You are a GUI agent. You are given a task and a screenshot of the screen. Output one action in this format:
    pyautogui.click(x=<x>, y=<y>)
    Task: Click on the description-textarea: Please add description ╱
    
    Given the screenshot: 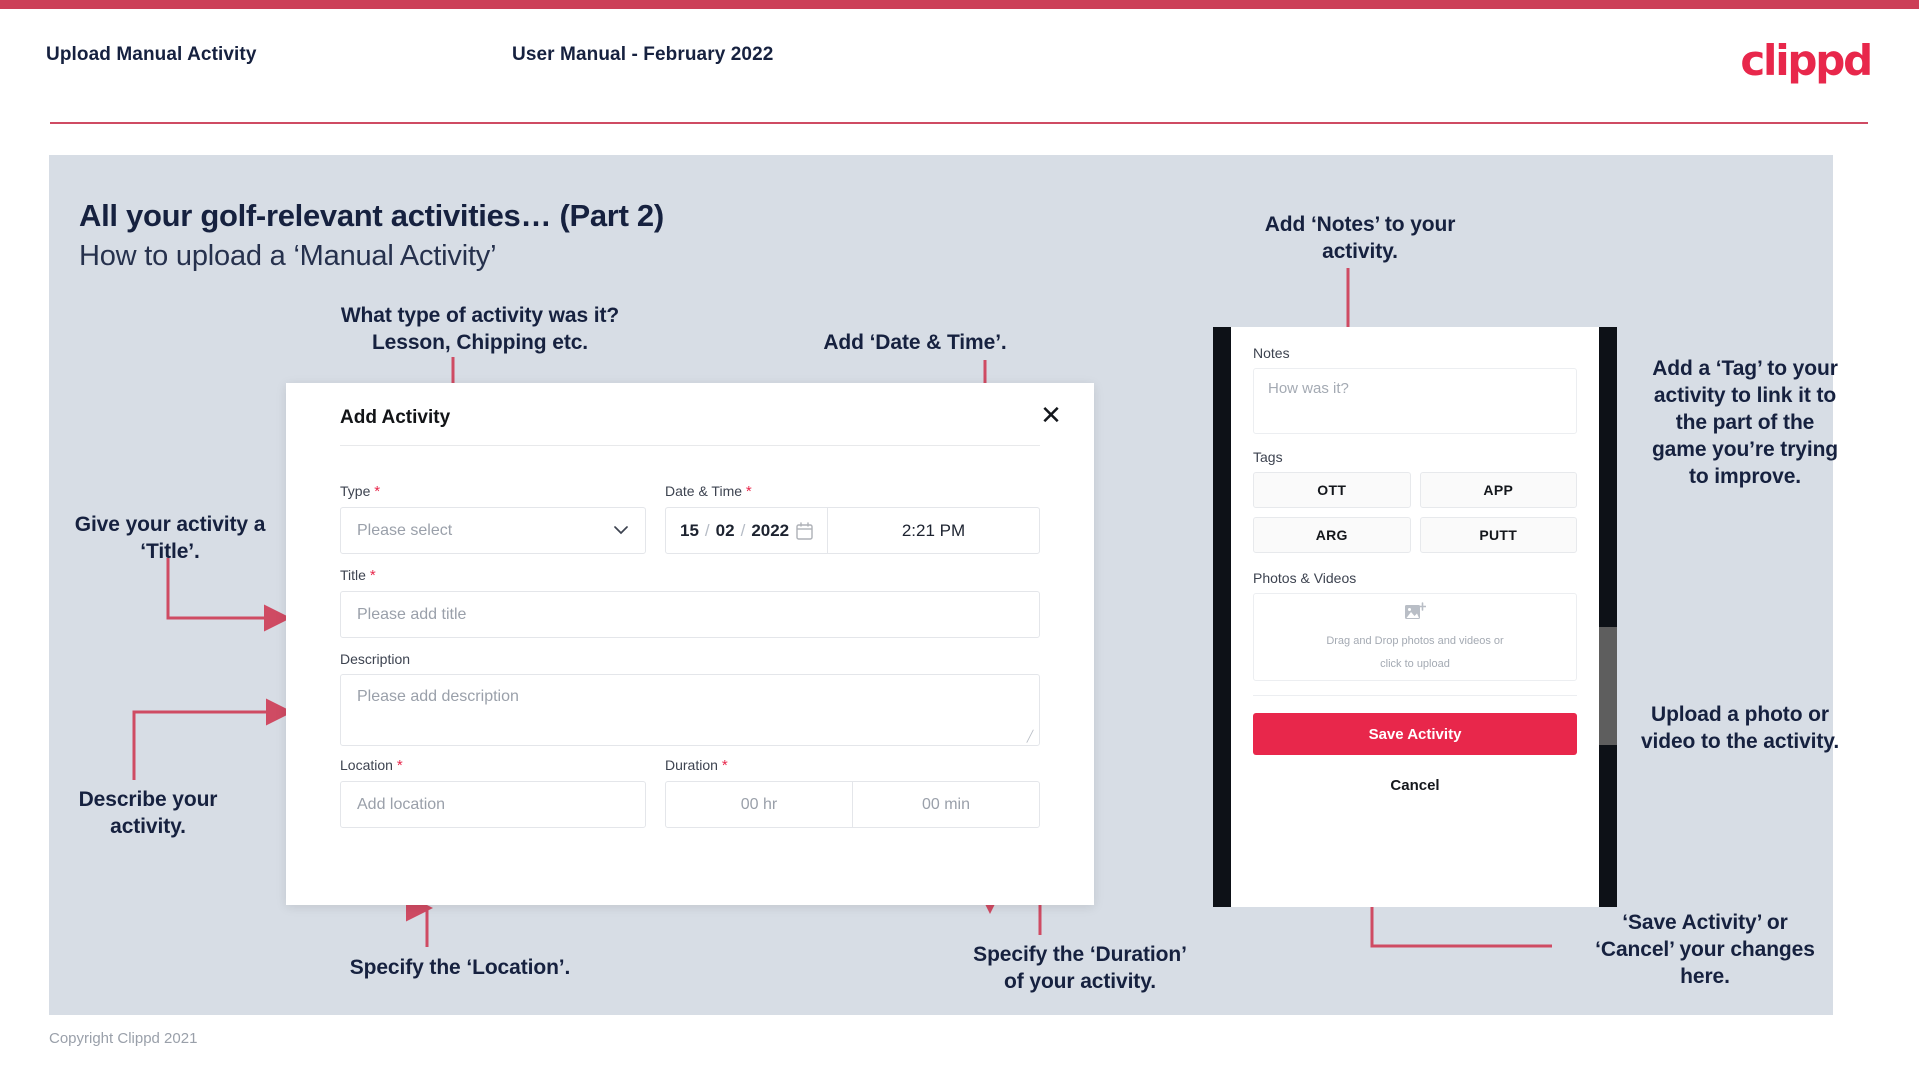 What is the action you would take?
    pyautogui.click(x=690, y=710)
    